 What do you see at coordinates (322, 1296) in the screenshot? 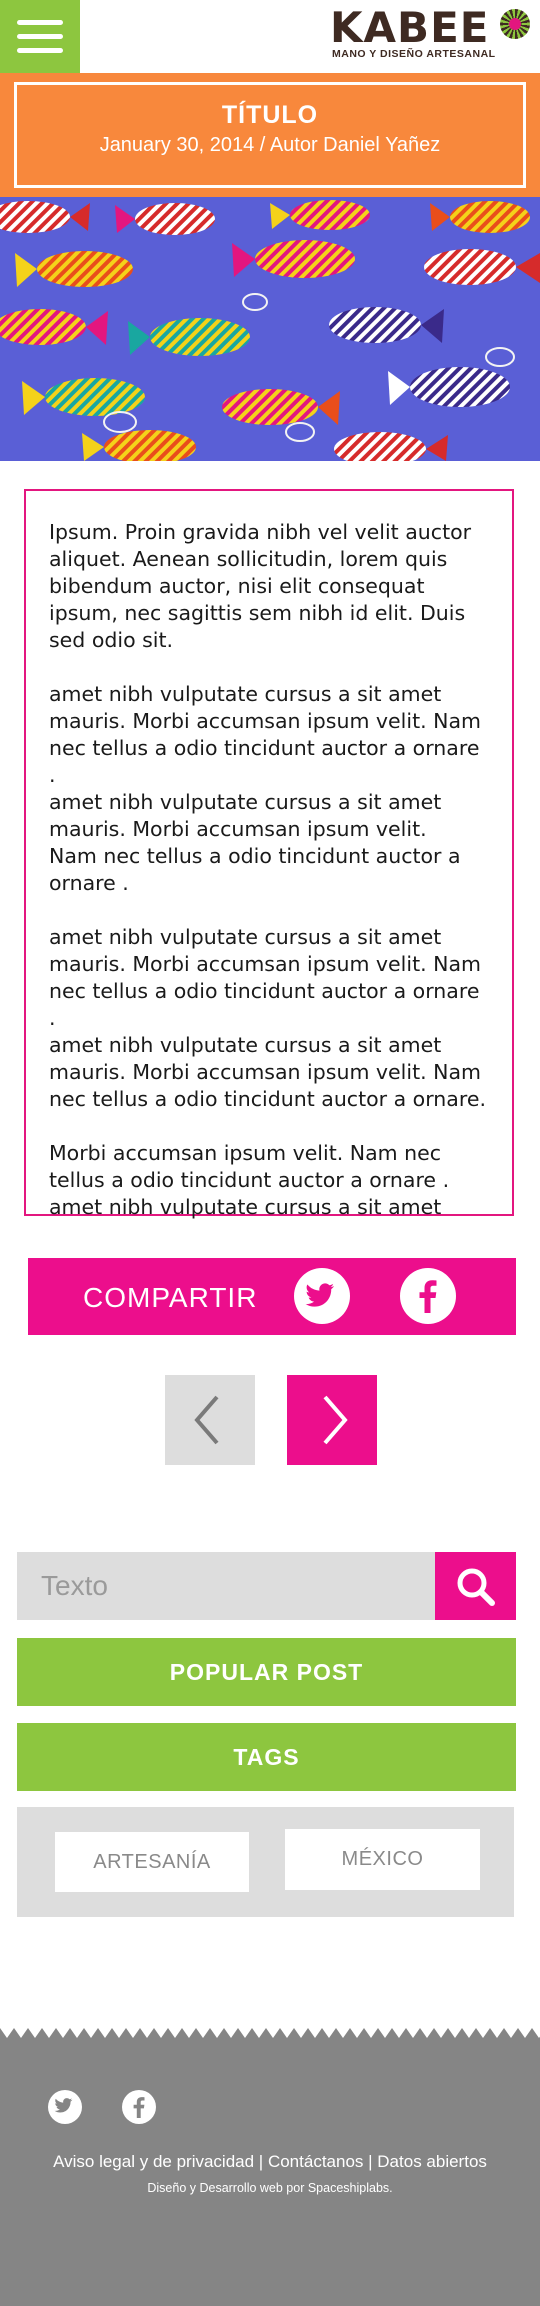
I see `twitter-icon` at bounding box center [322, 1296].